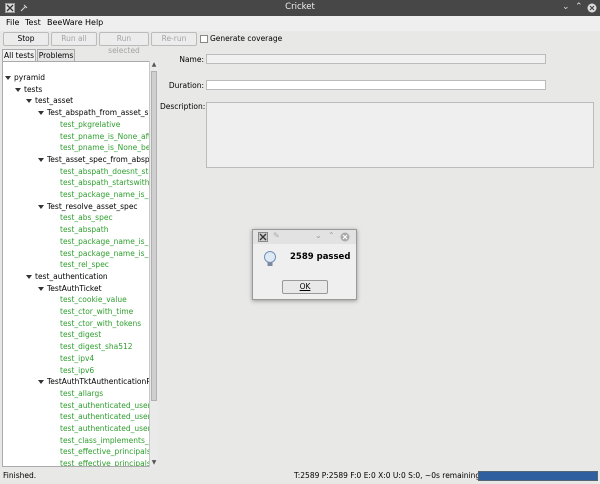 The image size is (600, 484). What do you see at coordinates (71, 276) in the screenshot?
I see `tree-item-label: test_authentication` at bounding box center [71, 276].